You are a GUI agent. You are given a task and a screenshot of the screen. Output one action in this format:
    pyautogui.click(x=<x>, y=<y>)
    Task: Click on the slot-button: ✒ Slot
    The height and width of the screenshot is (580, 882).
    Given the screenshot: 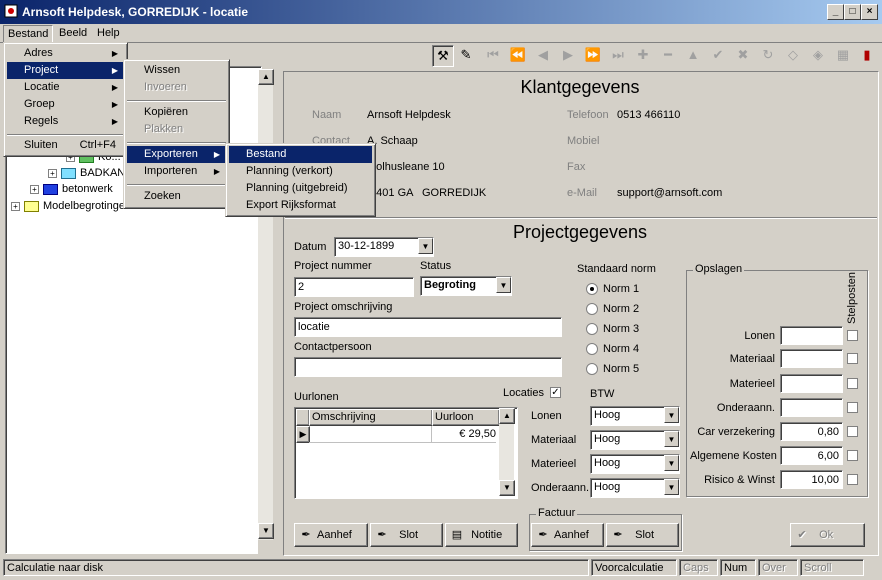 What is the action you would take?
    pyautogui.click(x=406, y=535)
    